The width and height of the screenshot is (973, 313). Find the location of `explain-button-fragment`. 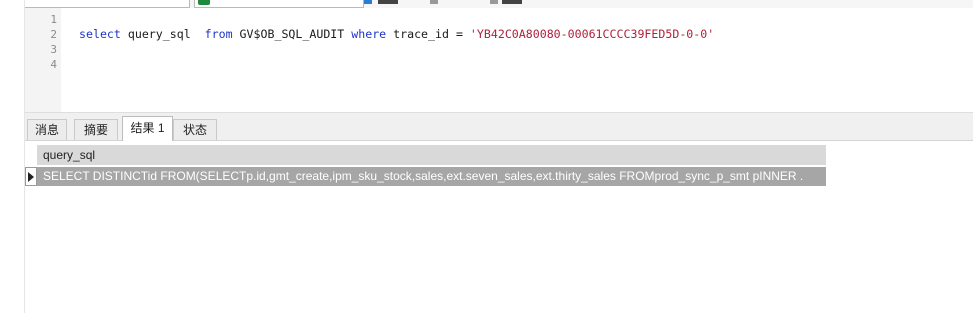

explain-button-fragment is located at coordinates (512, 2).